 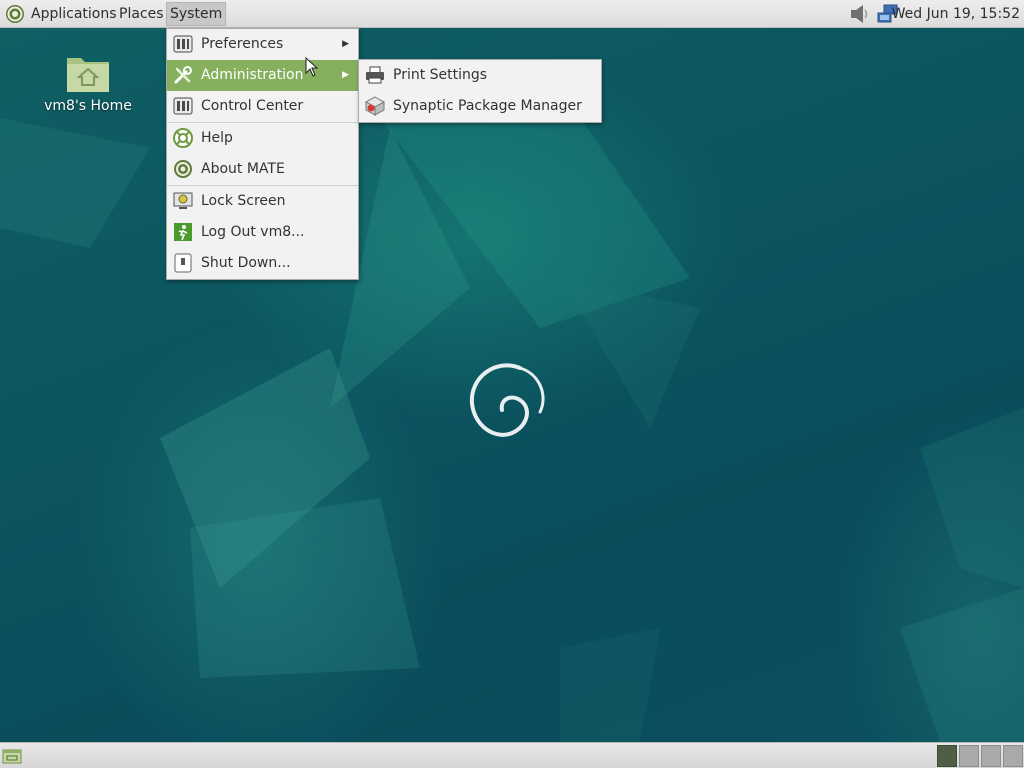 What do you see at coordinates (242, 44) in the screenshot?
I see `menu-item-label: Preferences` at bounding box center [242, 44].